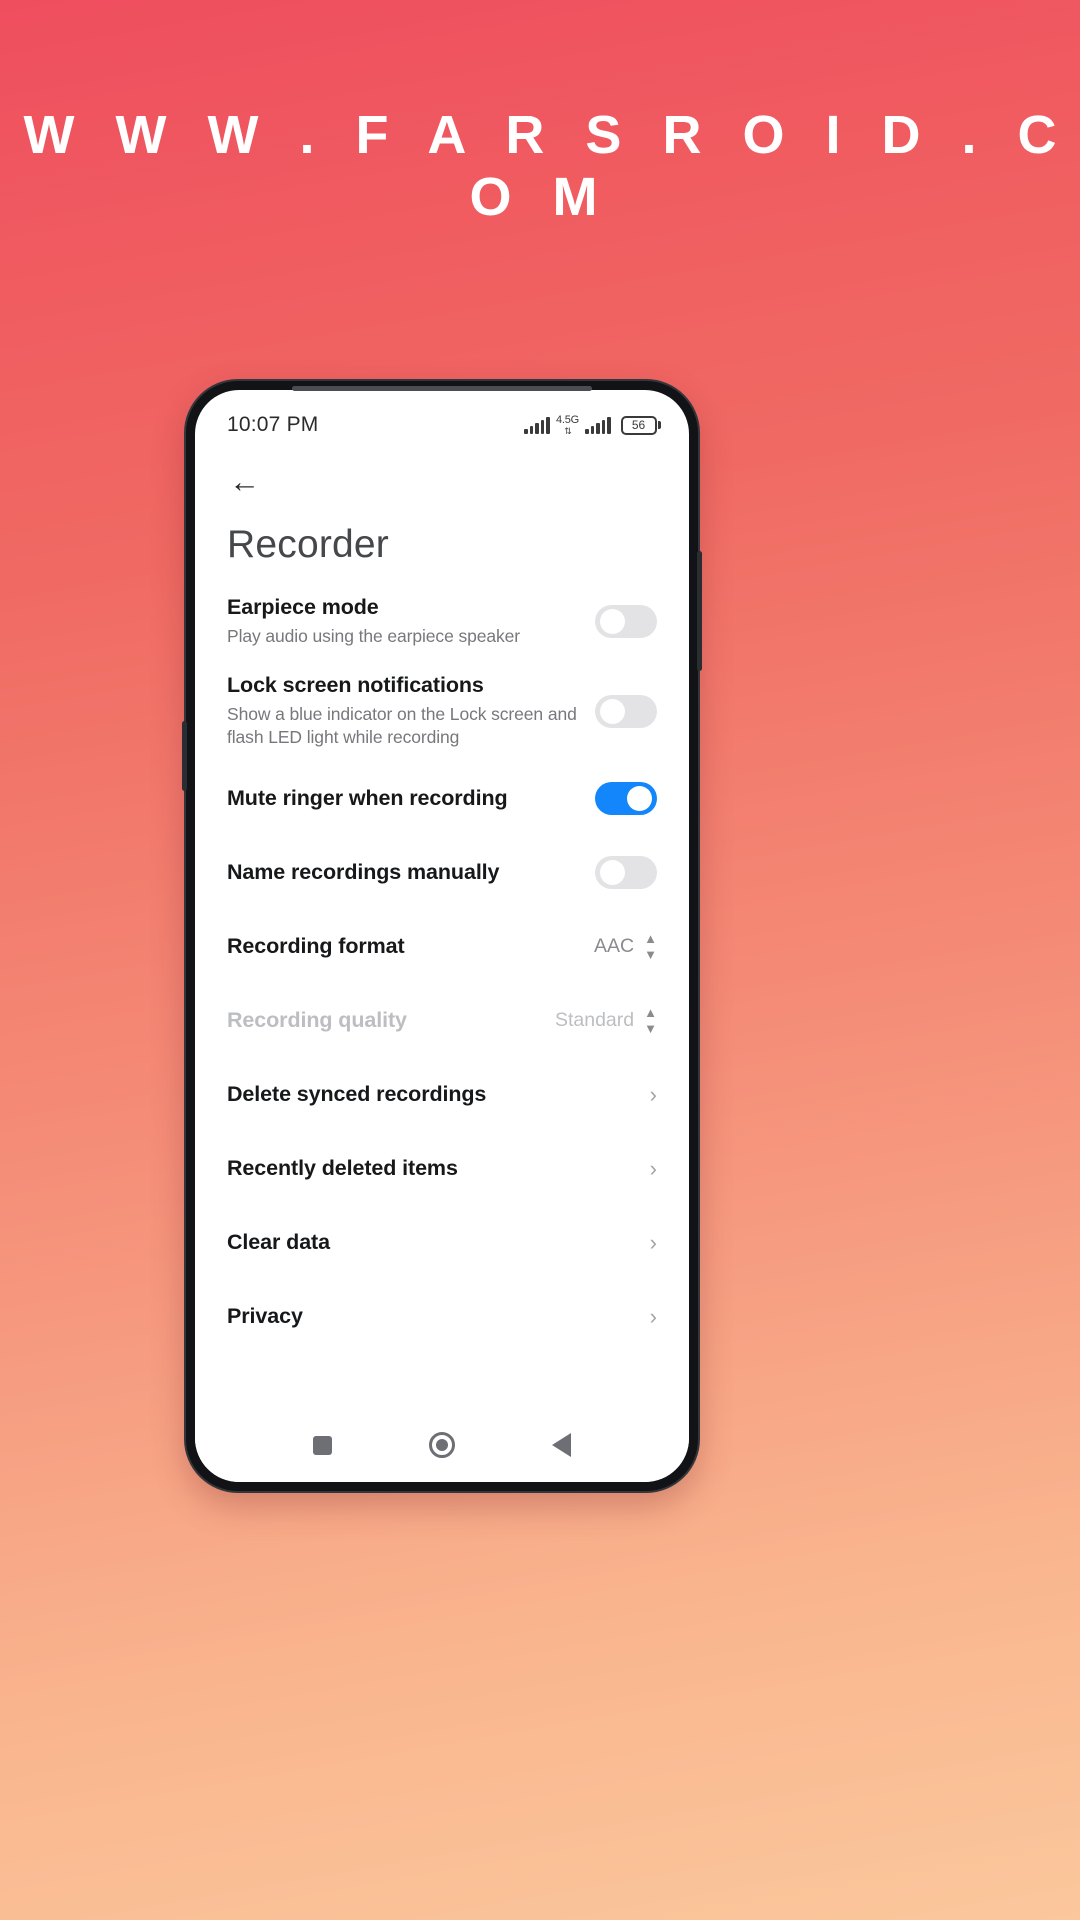 Image resolution: width=1080 pixels, height=1920 pixels. I want to click on row-texts: Mute ringer when recording, so click(367, 798).